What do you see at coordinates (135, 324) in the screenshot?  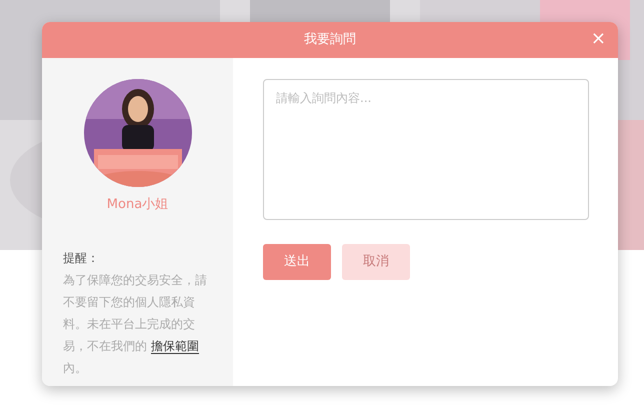 I see `reminder-text: 為了保障您的交易安全，請不要留下您的個人隱私資料。未在平台上完成的交易，不在我們的 擔保範圍 內。` at bounding box center [135, 324].